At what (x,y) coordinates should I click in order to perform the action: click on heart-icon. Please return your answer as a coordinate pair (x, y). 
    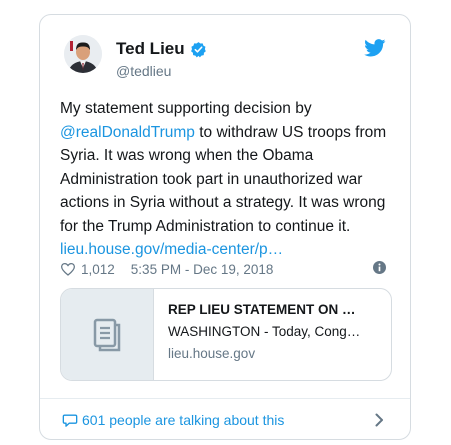
    Looking at the image, I should click on (68, 269).